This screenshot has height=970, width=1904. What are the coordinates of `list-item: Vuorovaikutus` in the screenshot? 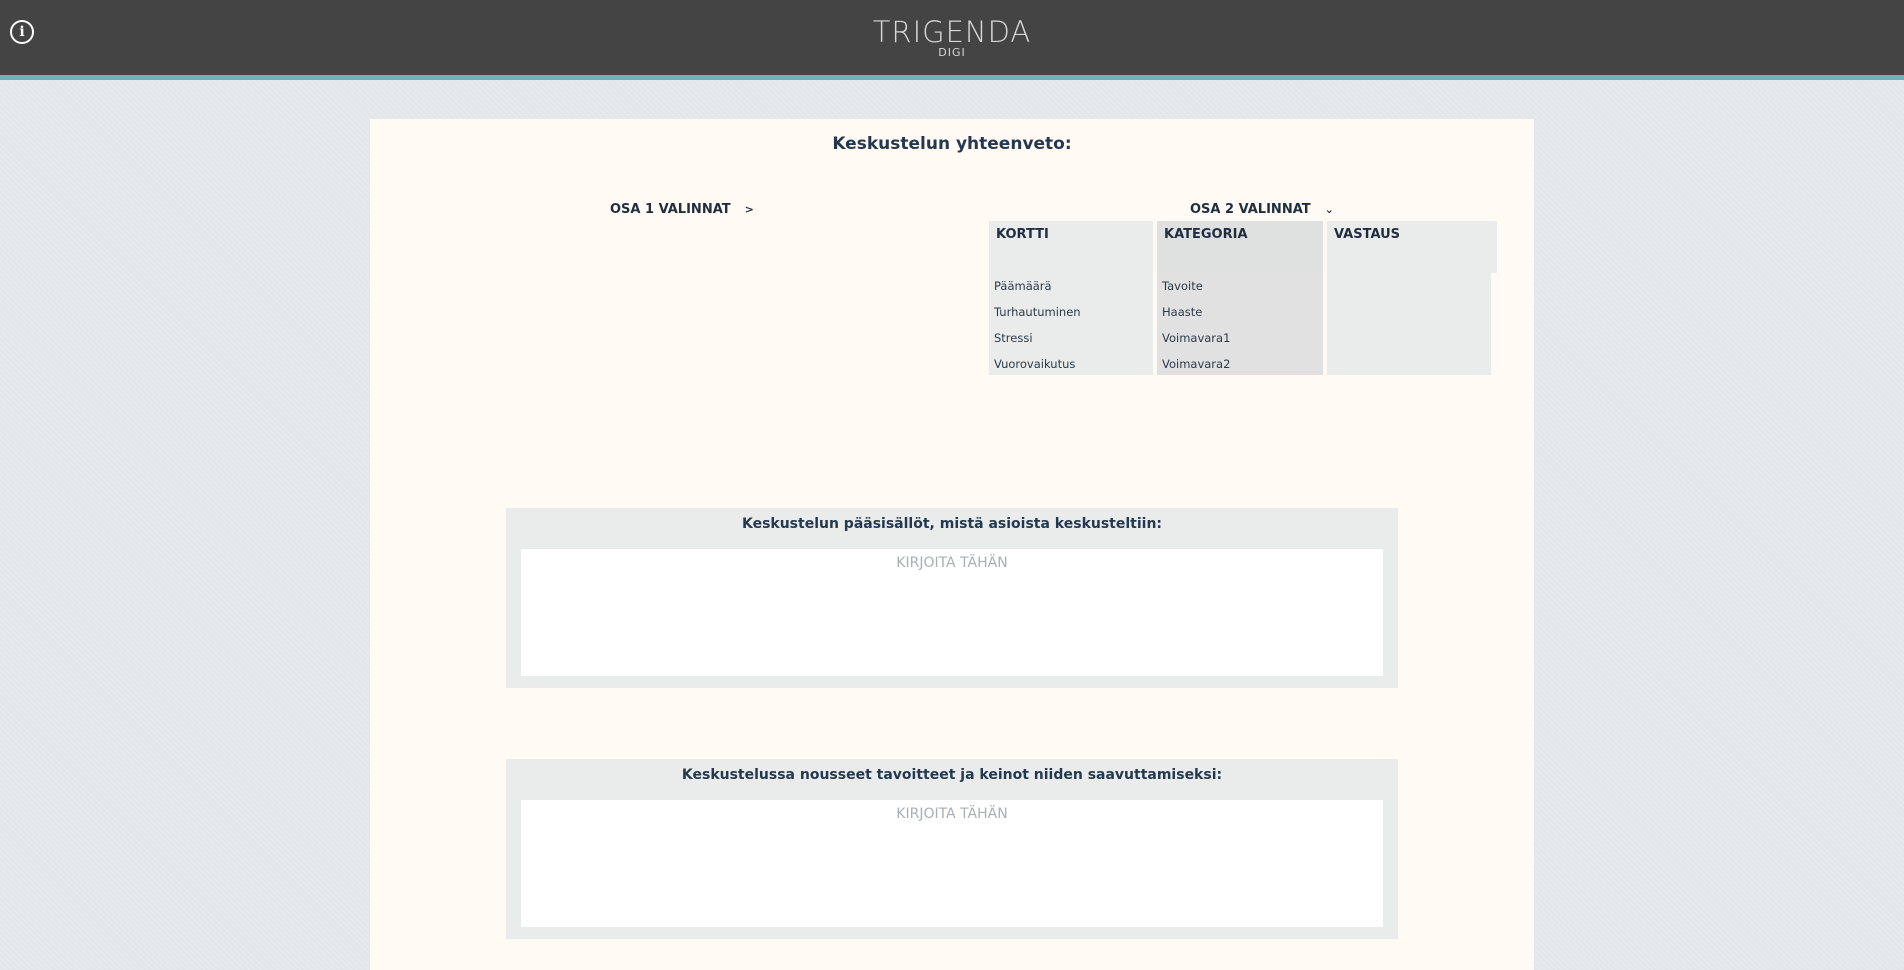 It's located at (1035, 364).